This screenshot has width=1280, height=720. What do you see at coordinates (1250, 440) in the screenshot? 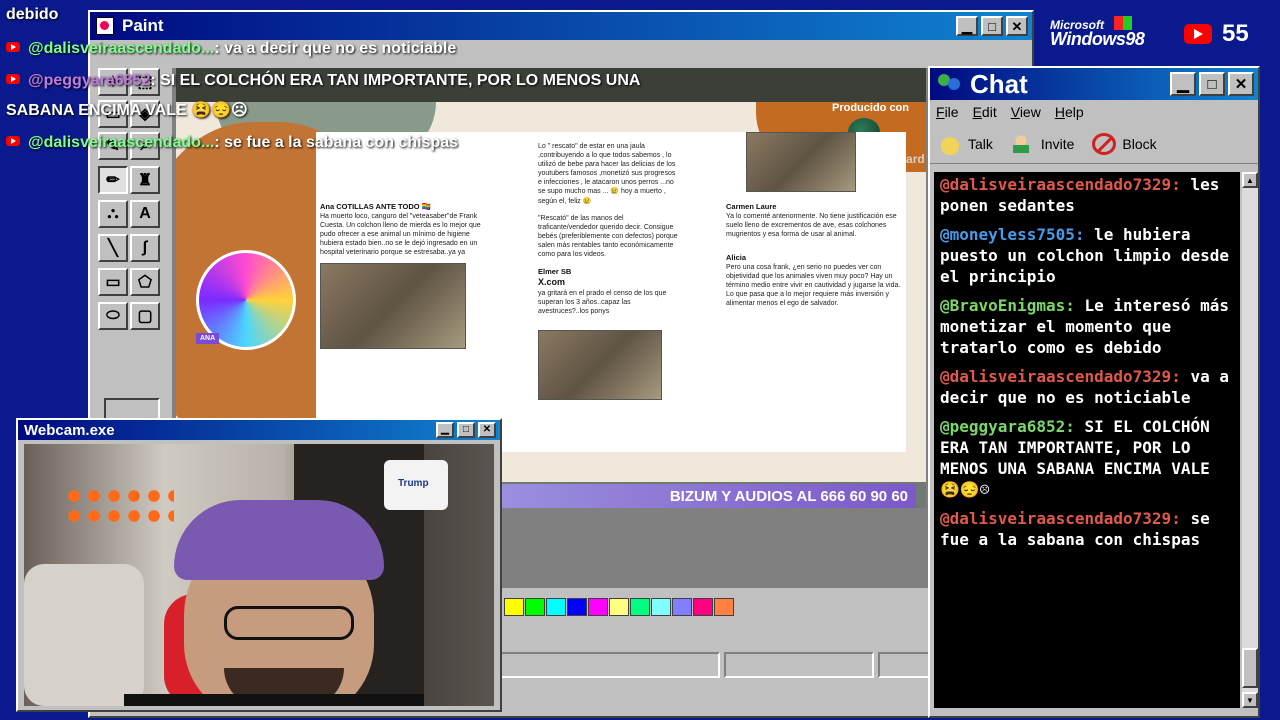
I see `chat-scrollbar: ▲ ▼` at bounding box center [1250, 440].